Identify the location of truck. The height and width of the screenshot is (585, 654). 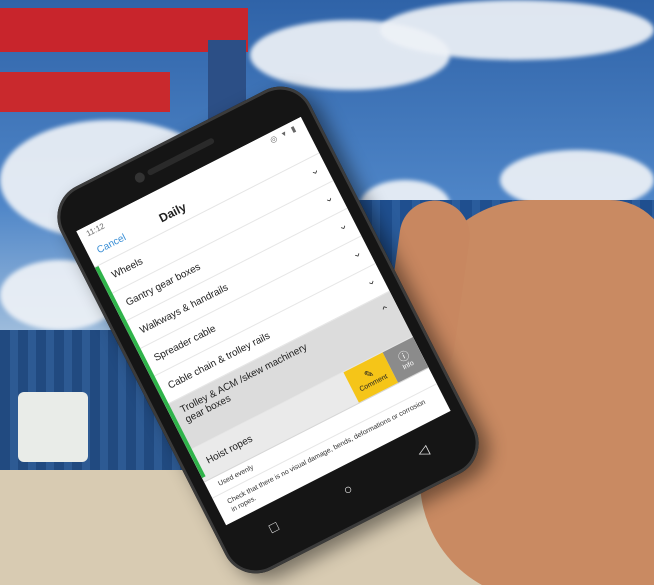
(53, 427).